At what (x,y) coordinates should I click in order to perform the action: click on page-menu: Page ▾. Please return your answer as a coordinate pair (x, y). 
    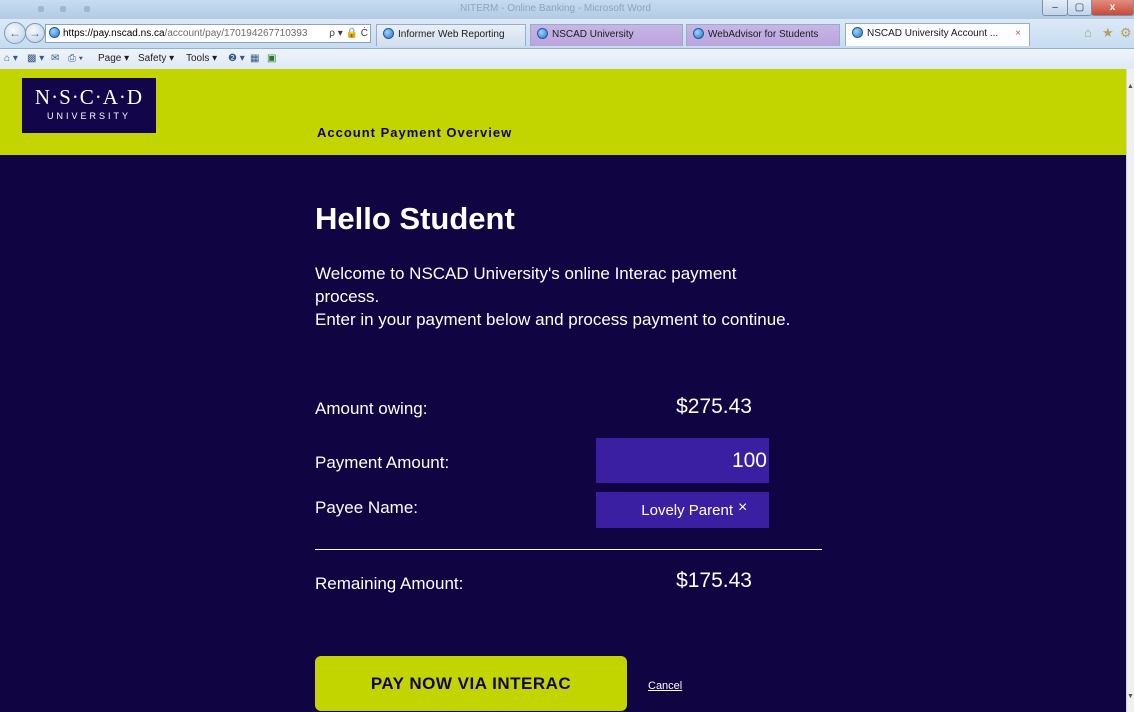
    Looking at the image, I should click on (113, 58).